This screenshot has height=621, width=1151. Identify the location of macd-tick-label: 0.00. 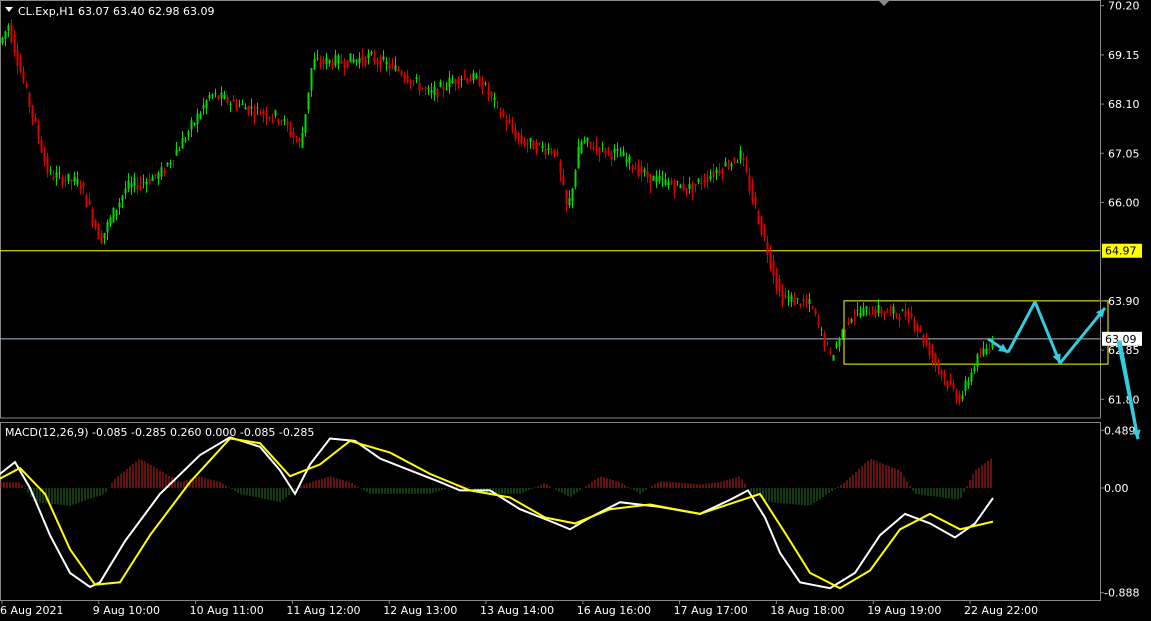
(1116, 488).